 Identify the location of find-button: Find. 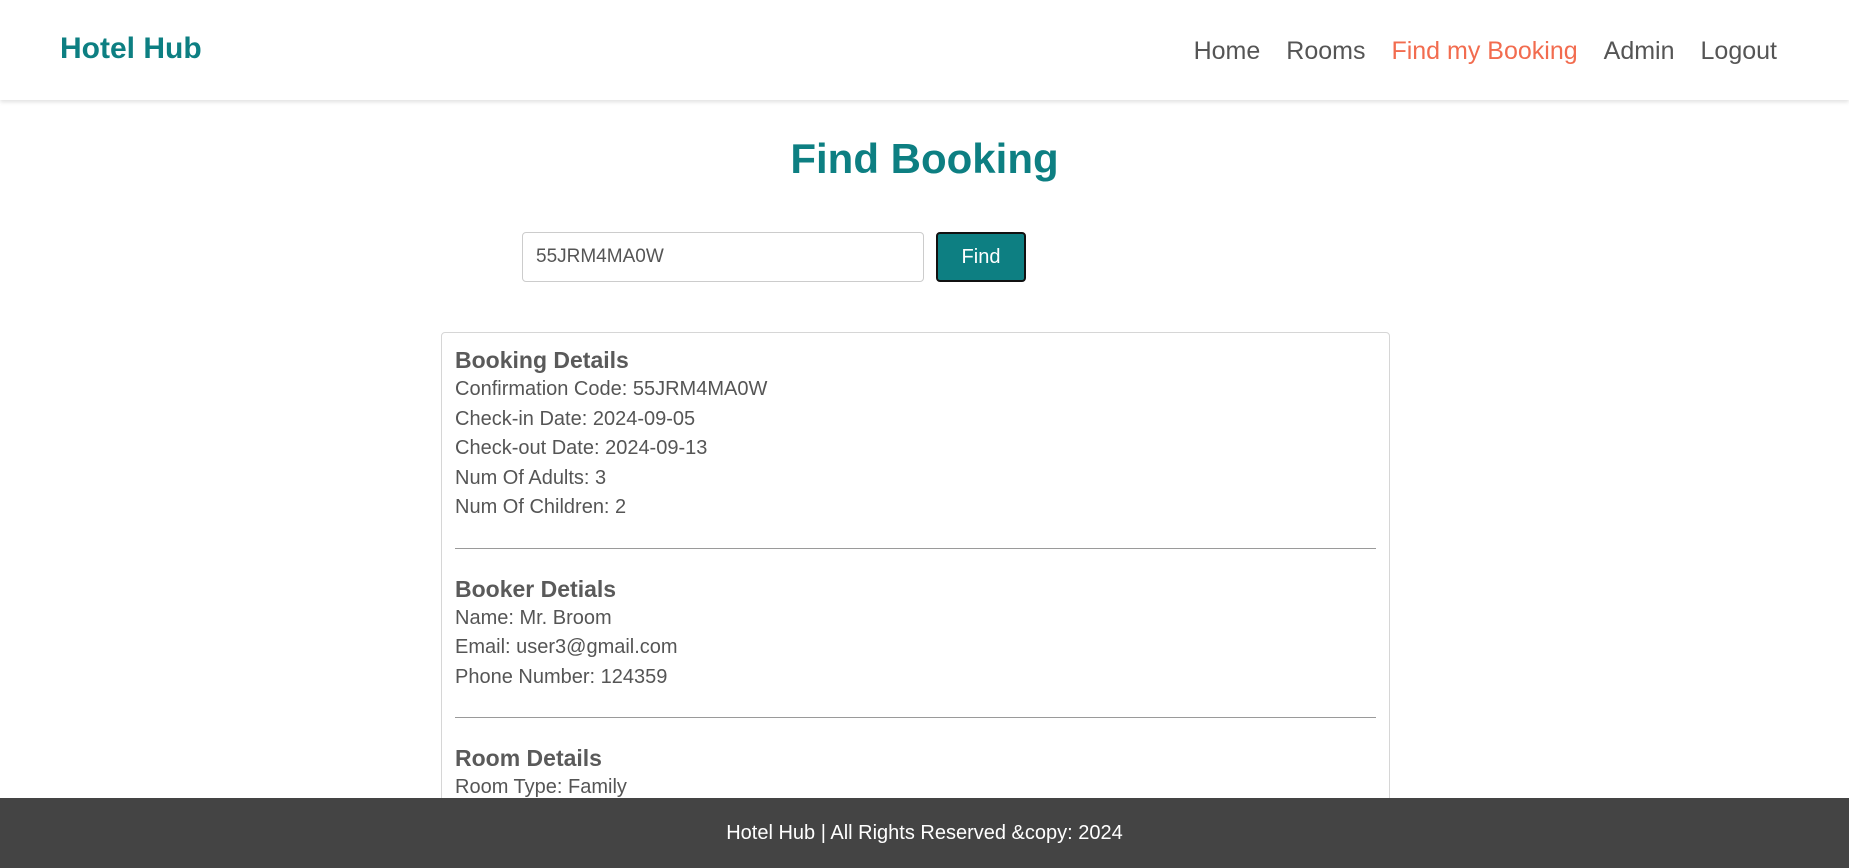
(981, 257).